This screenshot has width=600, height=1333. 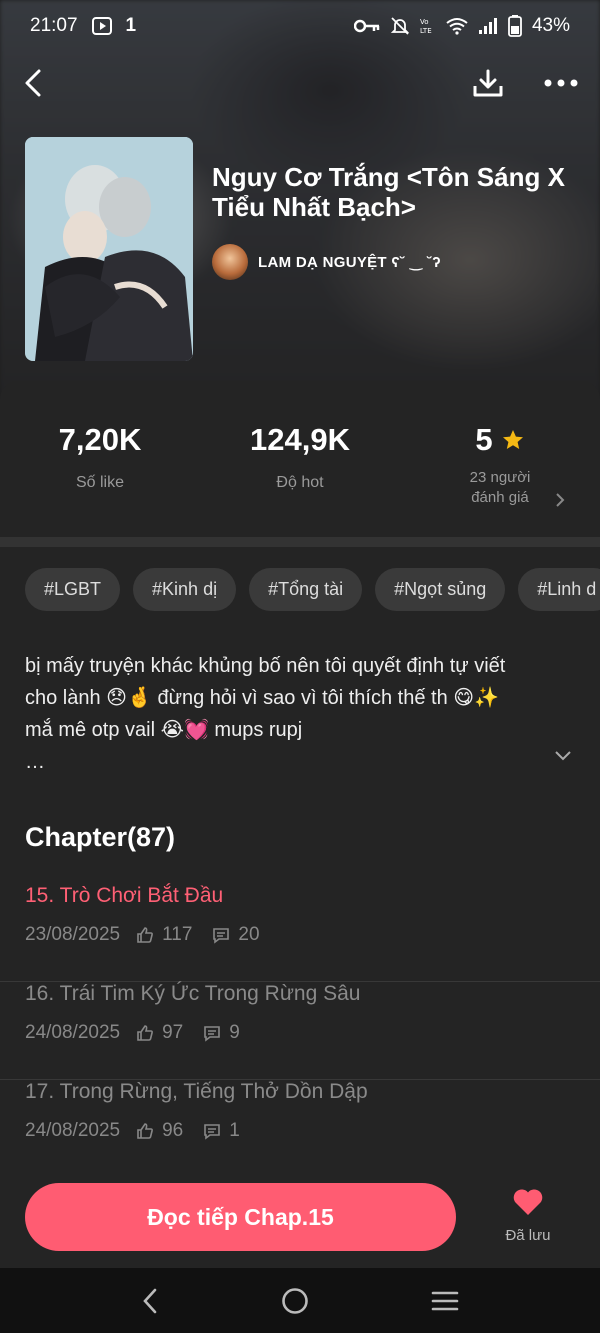 I want to click on battery-icon, so click(x=515, y=26).